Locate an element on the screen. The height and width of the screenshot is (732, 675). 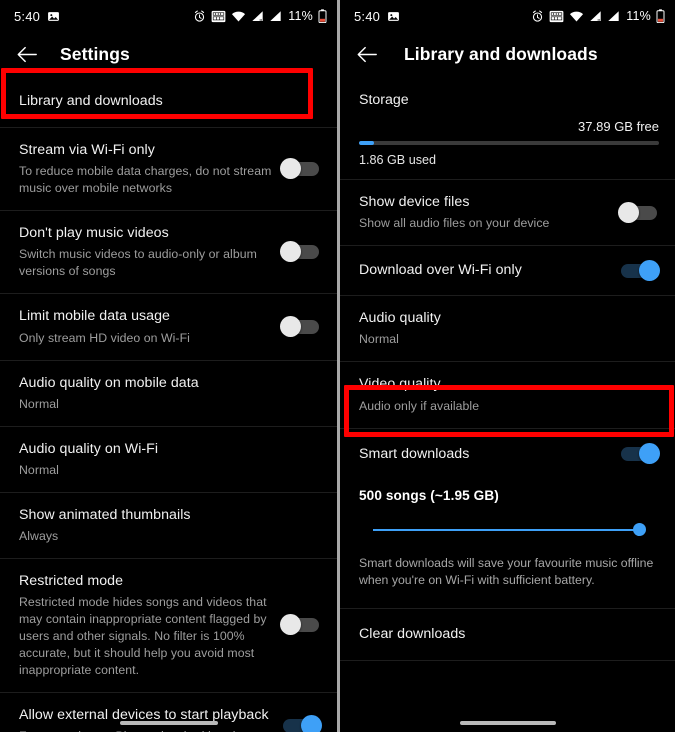
storage-progress-bar is located at coordinates (509, 143).